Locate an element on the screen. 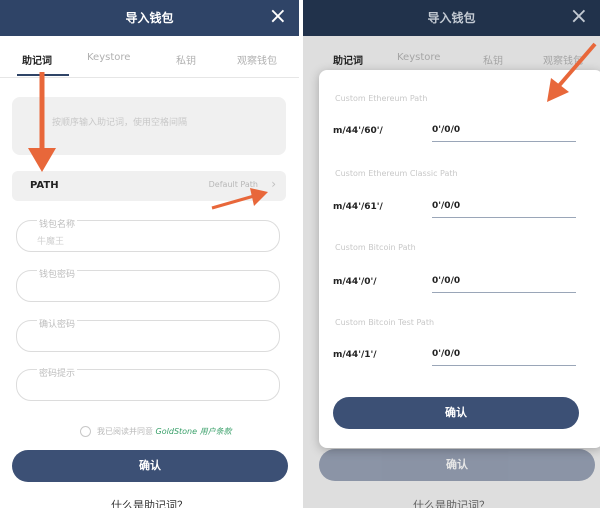 The image size is (600, 508). mnemonic-placeholder: 按顺序输入助记词，使用空格间隔 is located at coordinates (120, 123).